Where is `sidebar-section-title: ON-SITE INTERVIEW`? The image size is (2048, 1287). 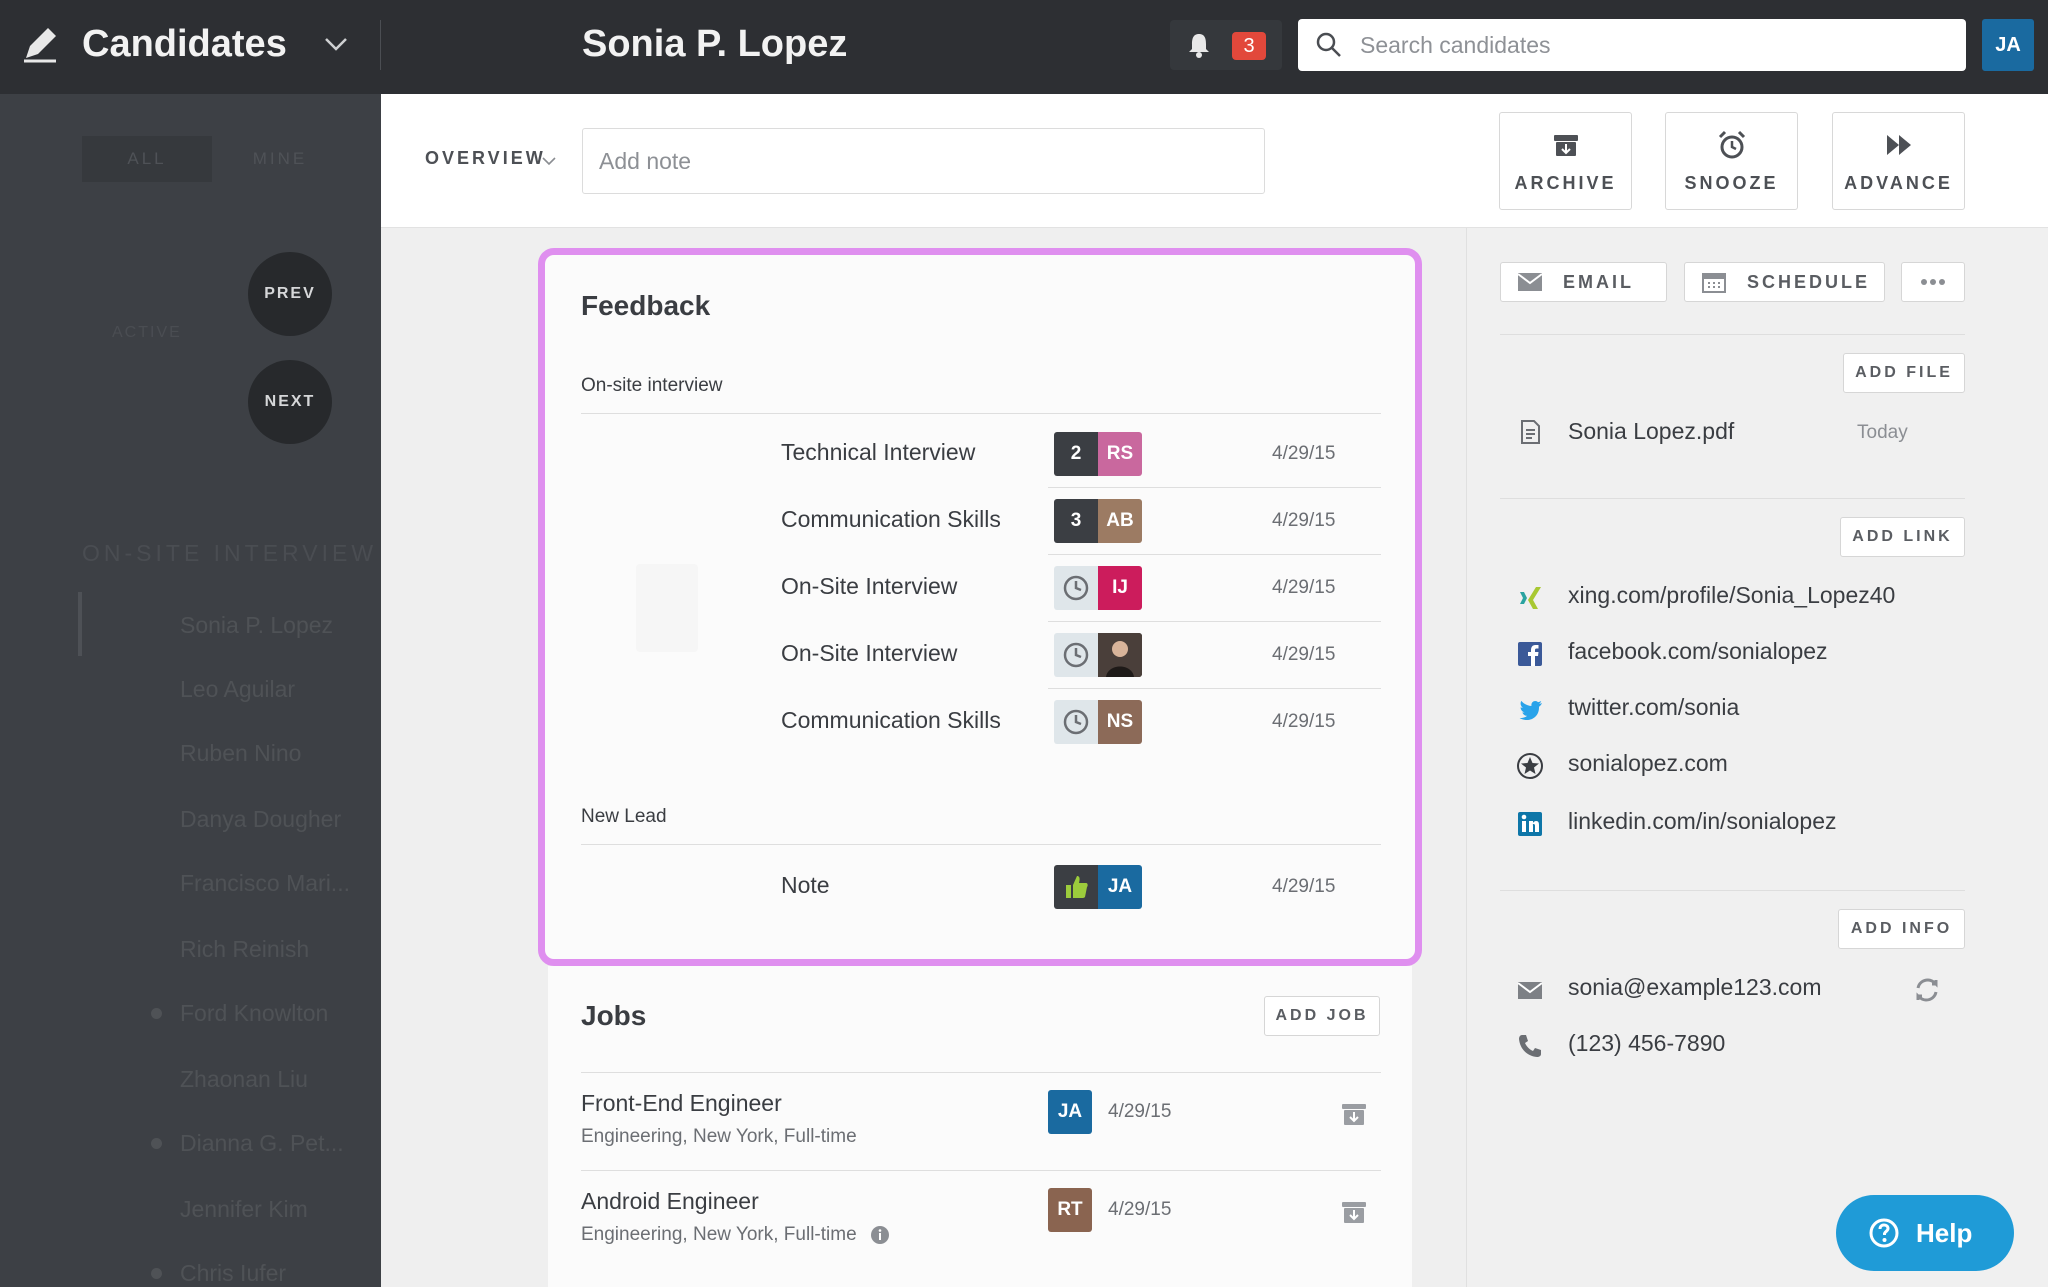
sidebar-section-title: ON-SITE INTERVIEW is located at coordinates (230, 553).